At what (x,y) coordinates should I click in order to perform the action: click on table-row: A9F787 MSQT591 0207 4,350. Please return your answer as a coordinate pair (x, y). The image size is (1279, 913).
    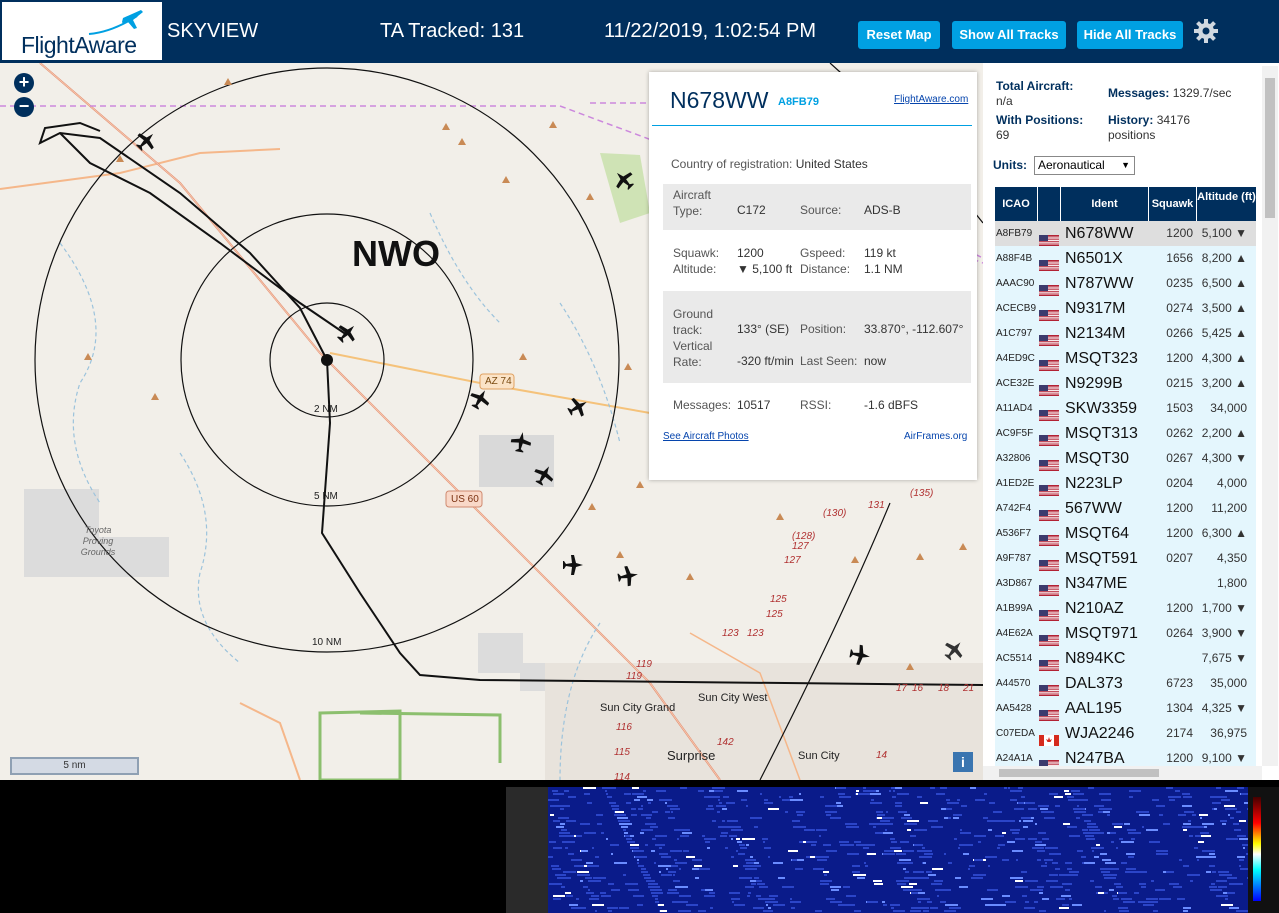
    Looking at the image, I should click on (1125, 558).